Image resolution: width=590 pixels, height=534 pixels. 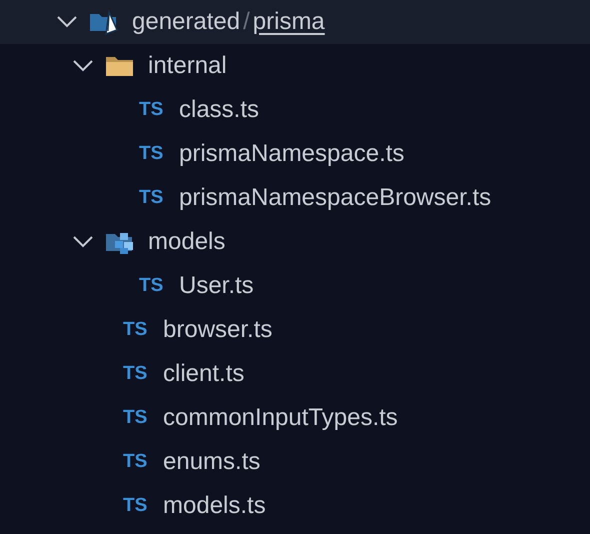 I want to click on folder-row: models, so click(x=295, y=242).